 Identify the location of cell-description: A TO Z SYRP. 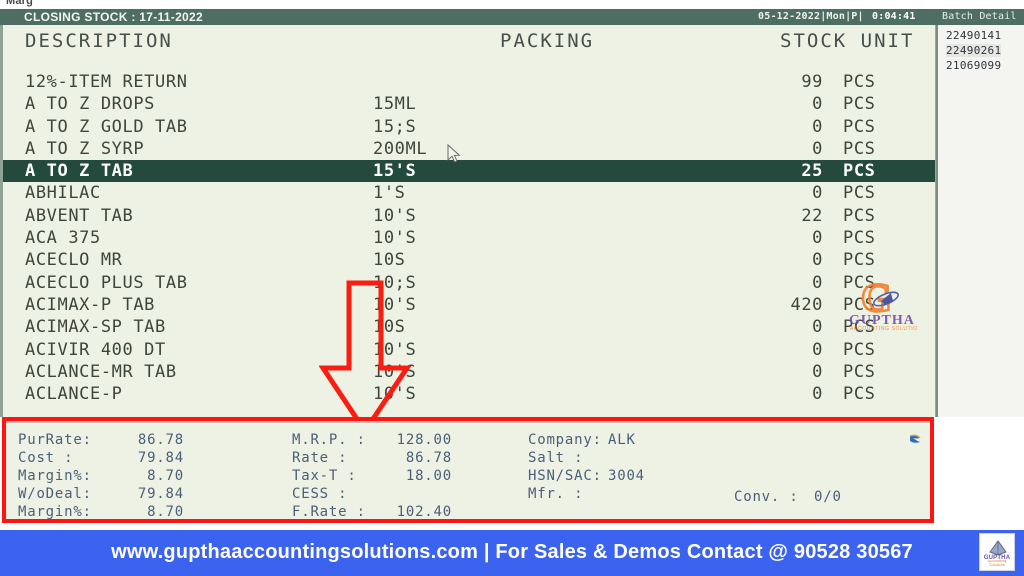
(85, 148).